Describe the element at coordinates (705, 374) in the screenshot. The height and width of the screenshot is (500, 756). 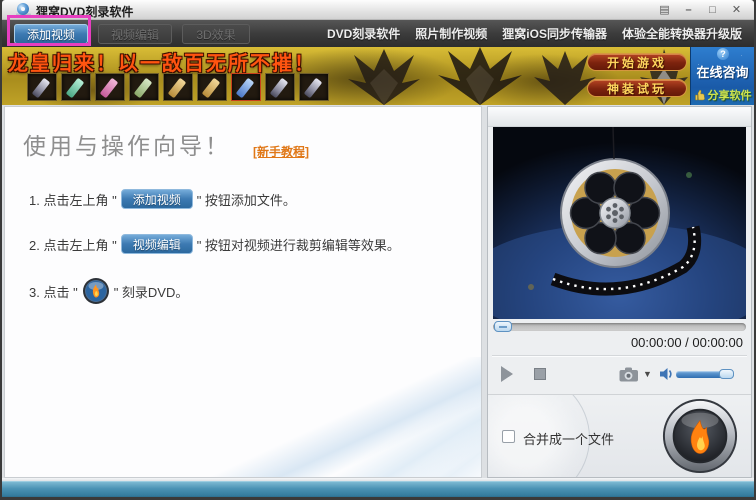
I see `volume-slider` at that location.